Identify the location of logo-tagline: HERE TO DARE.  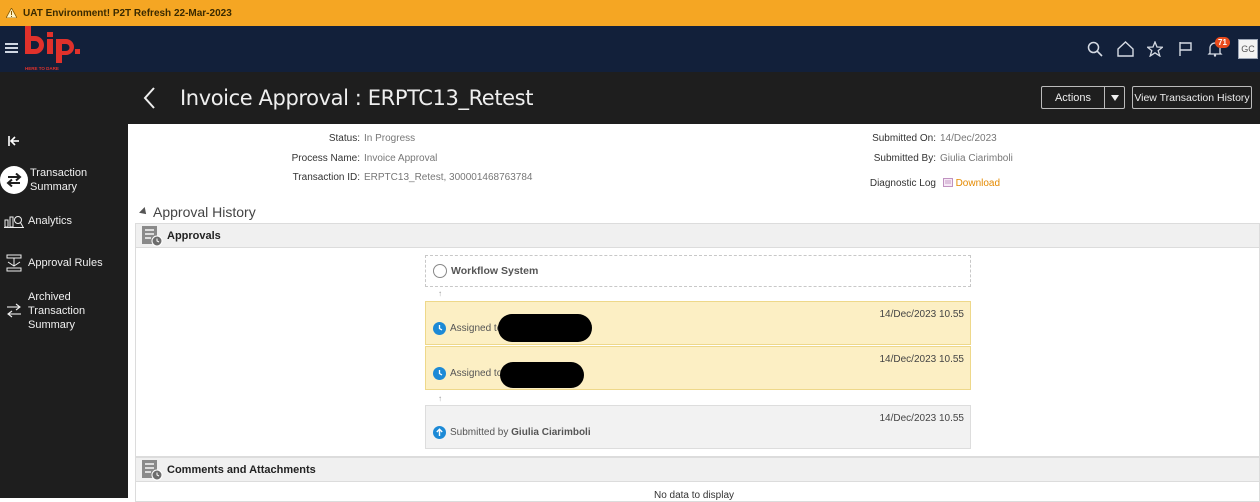
(42, 68).